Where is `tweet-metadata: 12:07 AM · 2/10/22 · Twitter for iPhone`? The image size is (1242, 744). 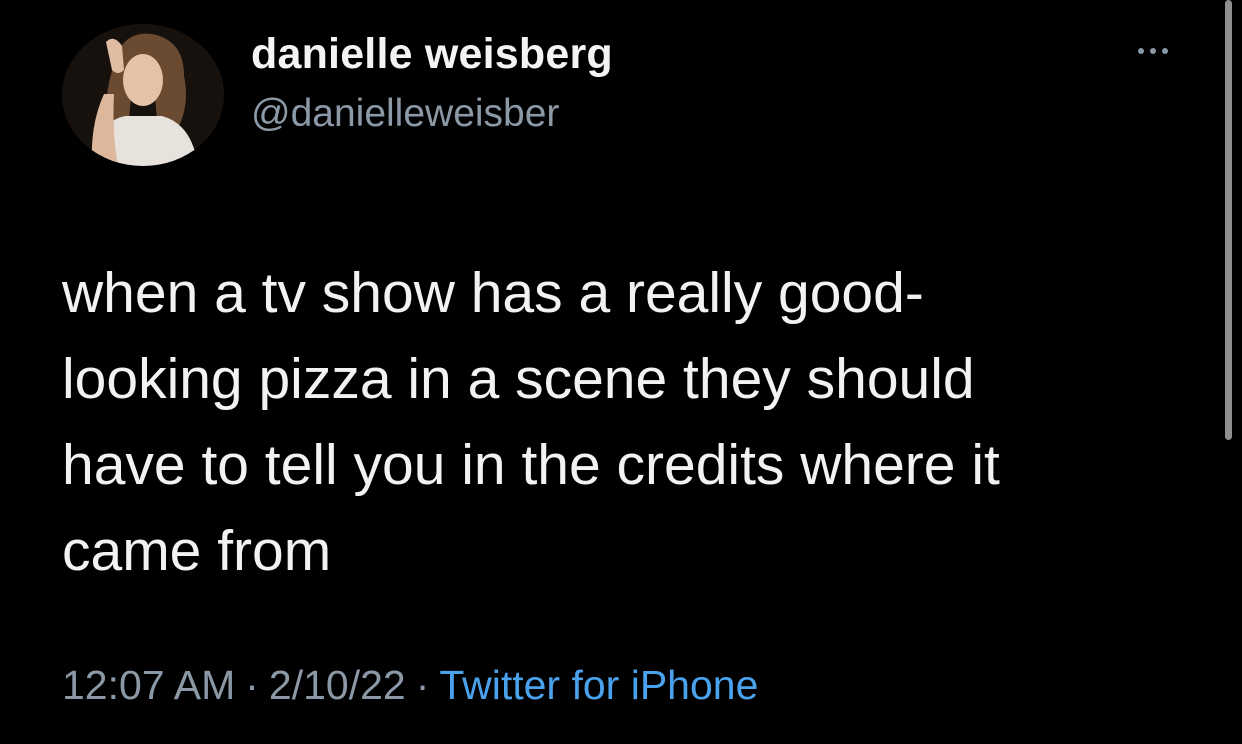
tweet-metadata: 12:07 AM · 2/10/22 · Twitter for iPhone is located at coordinates (410, 685).